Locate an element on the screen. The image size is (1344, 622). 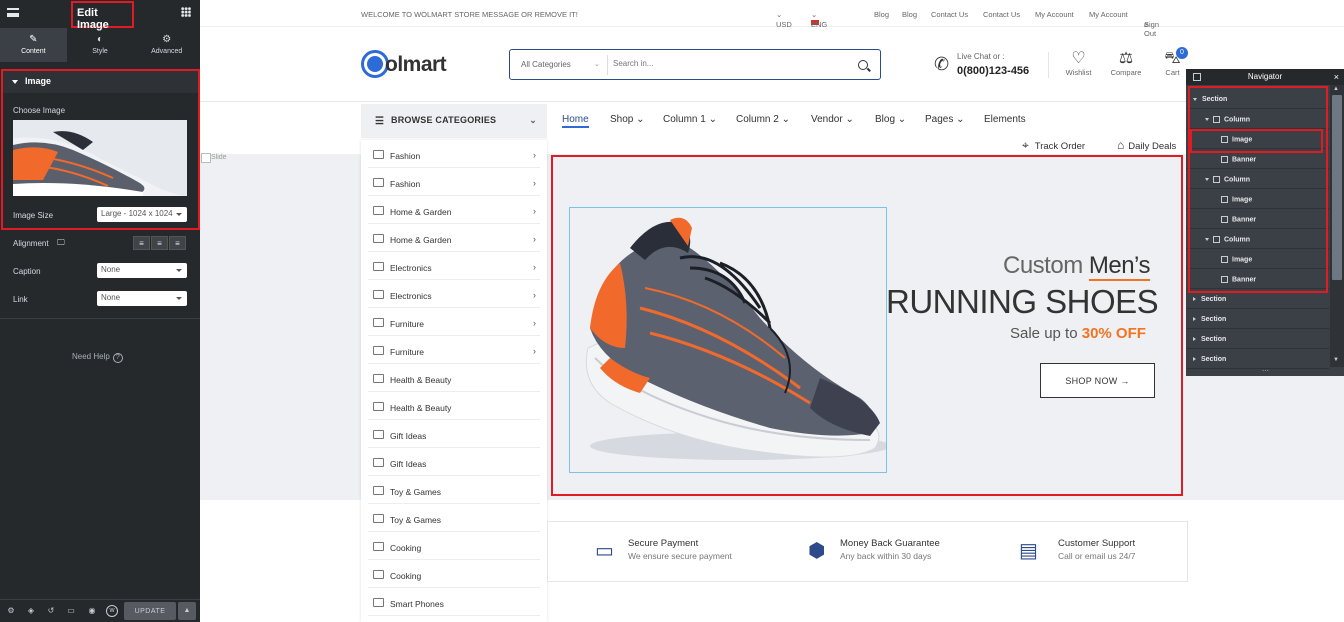
live-chat-label: Live Chat or : is located at coordinates (981, 56).